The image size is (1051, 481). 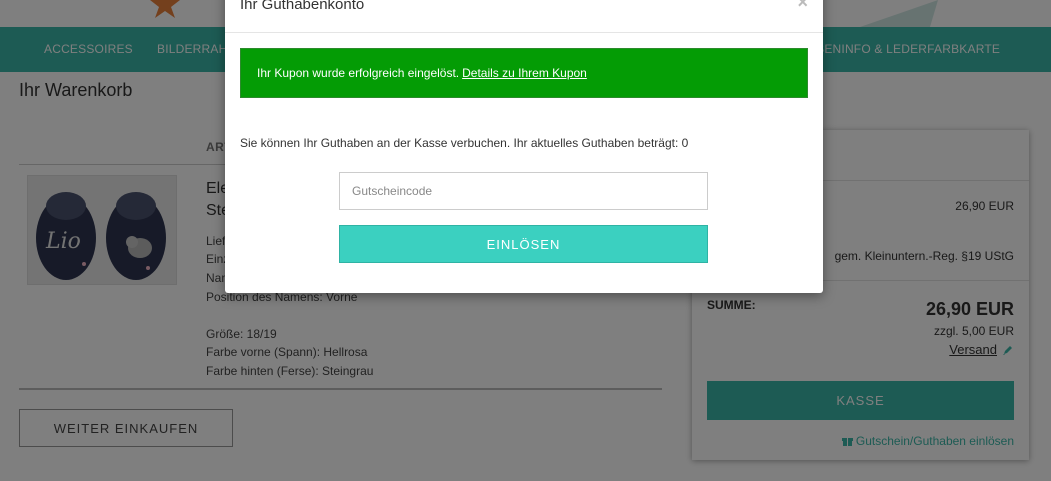 What do you see at coordinates (358, 73) in the screenshot?
I see `alert-message: Ihr Kupon wurde erfolgreich eingelöst.` at bounding box center [358, 73].